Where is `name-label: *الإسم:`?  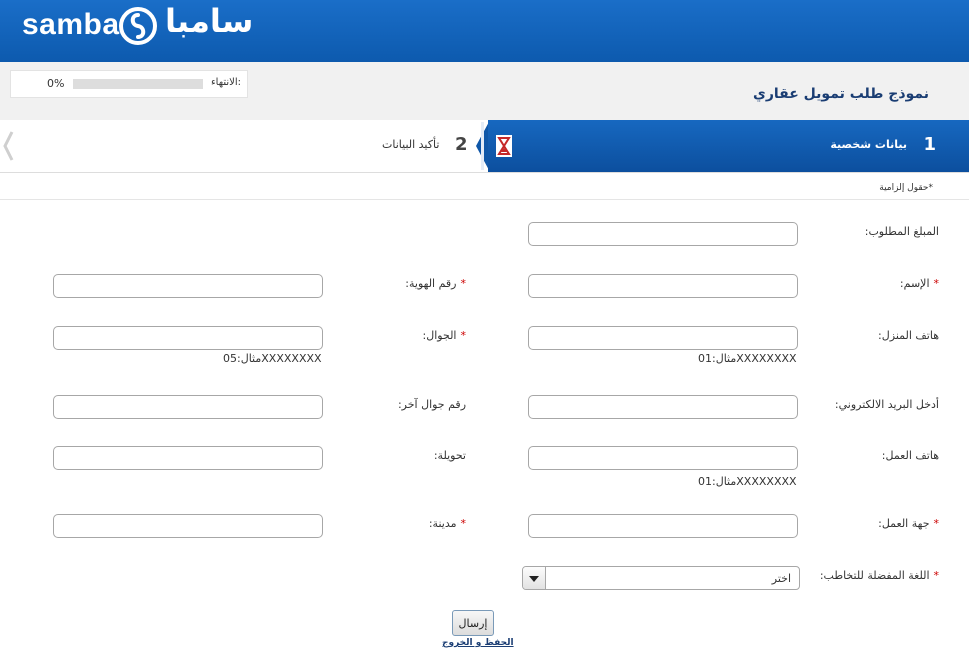
name-label: *الإسم: is located at coordinates (919, 283).